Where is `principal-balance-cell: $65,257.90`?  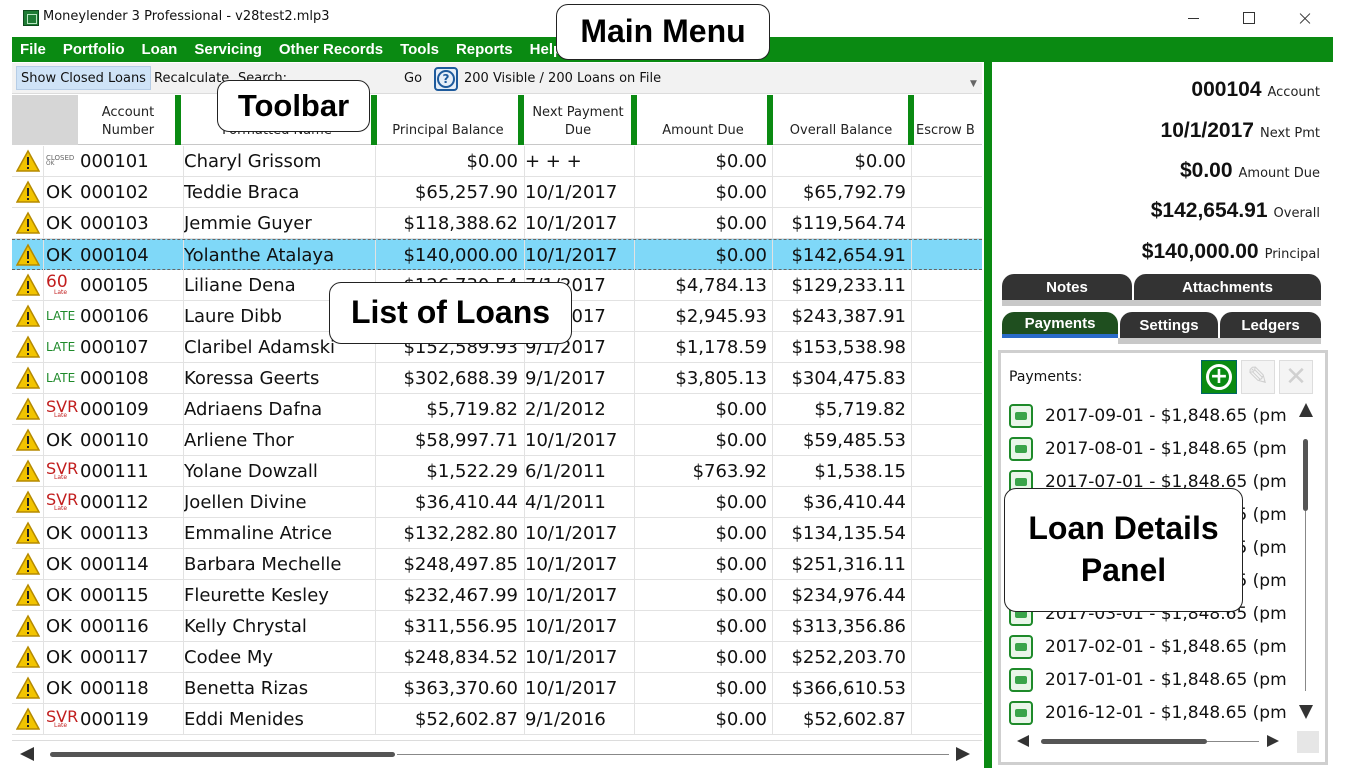
principal-balance-cell: $65,257.90 is located at coordinates (446, 192).